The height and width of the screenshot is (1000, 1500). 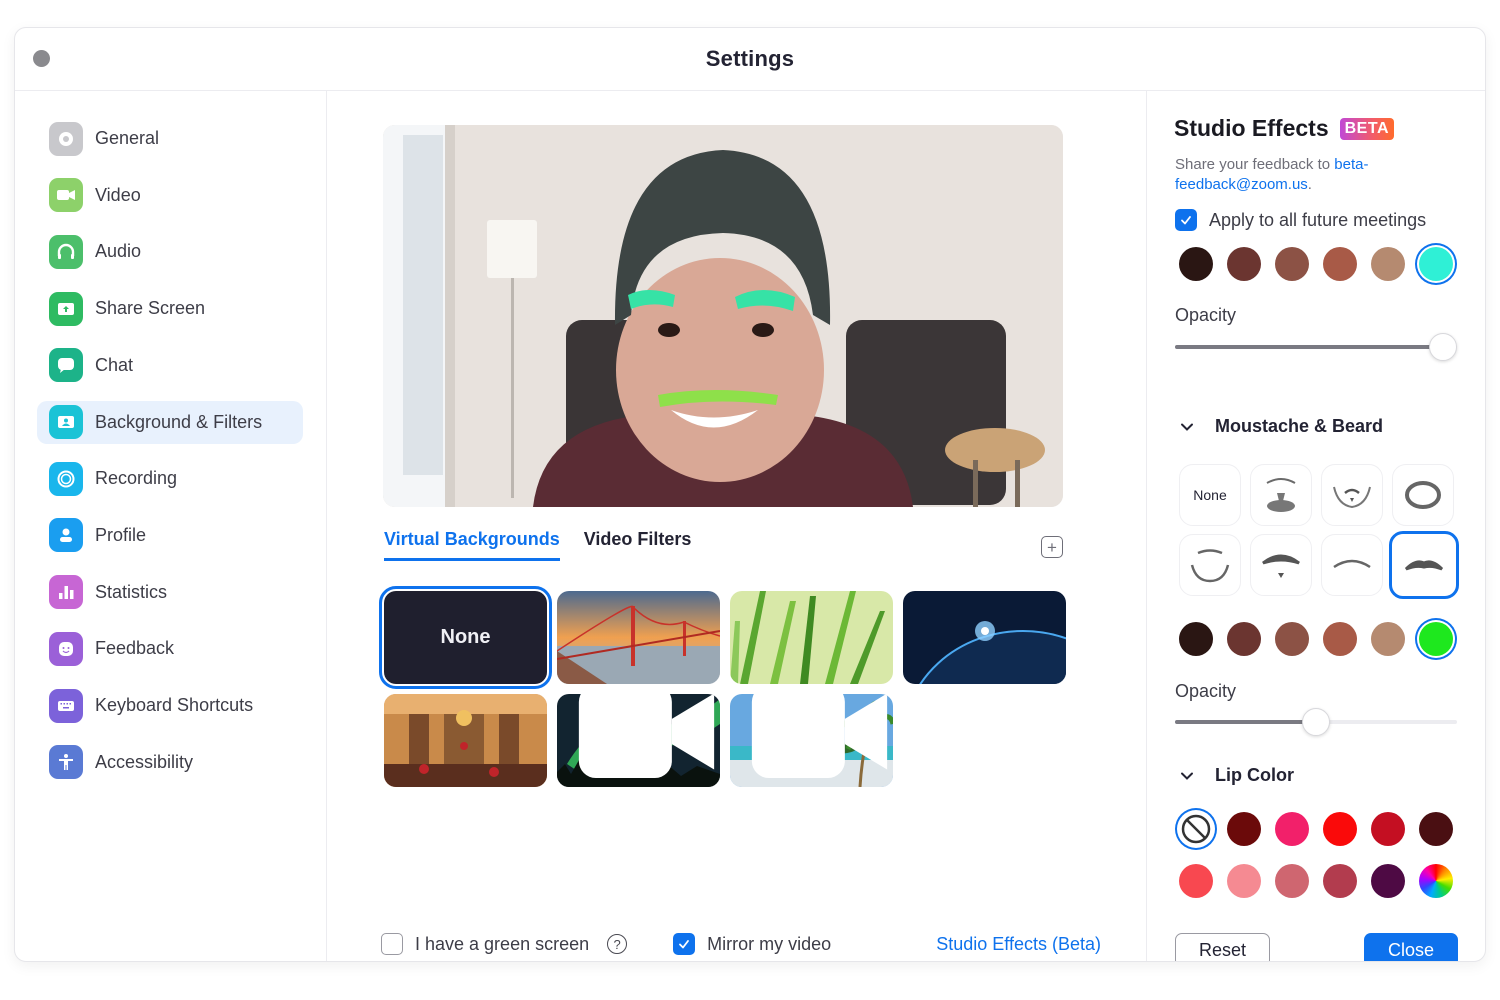 I want to click on studio-effects-header: Studio Effects BETA, so click(x=1284, y=128).